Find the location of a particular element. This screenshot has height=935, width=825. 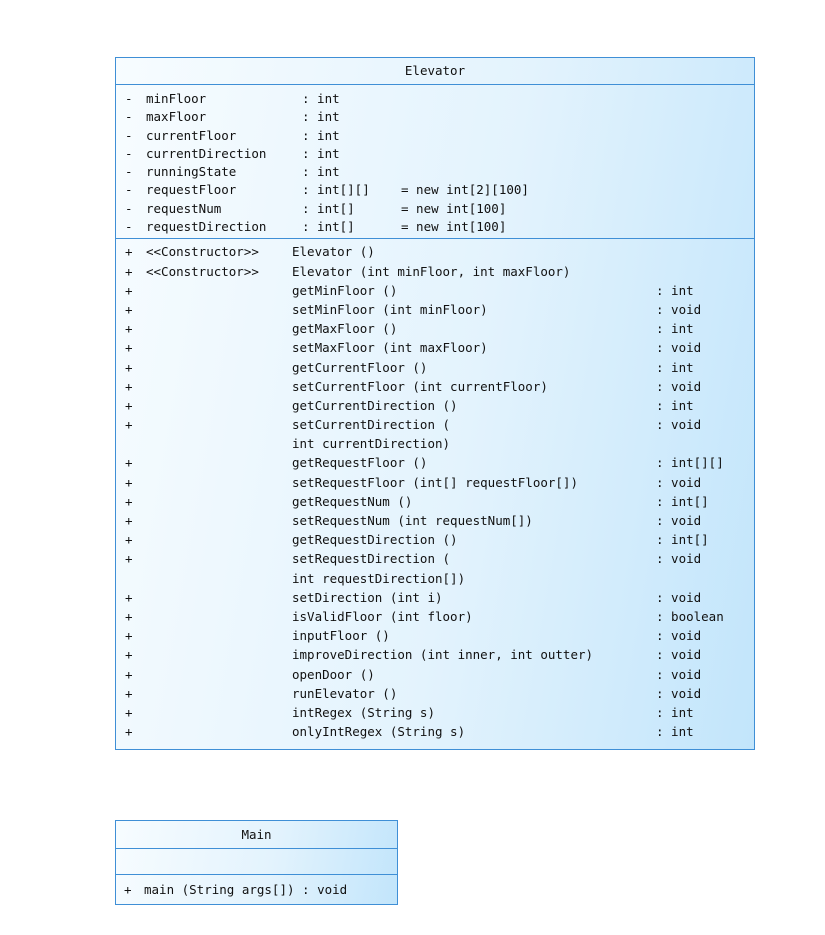

attribute-compartment is located at coordinates (256, 862).